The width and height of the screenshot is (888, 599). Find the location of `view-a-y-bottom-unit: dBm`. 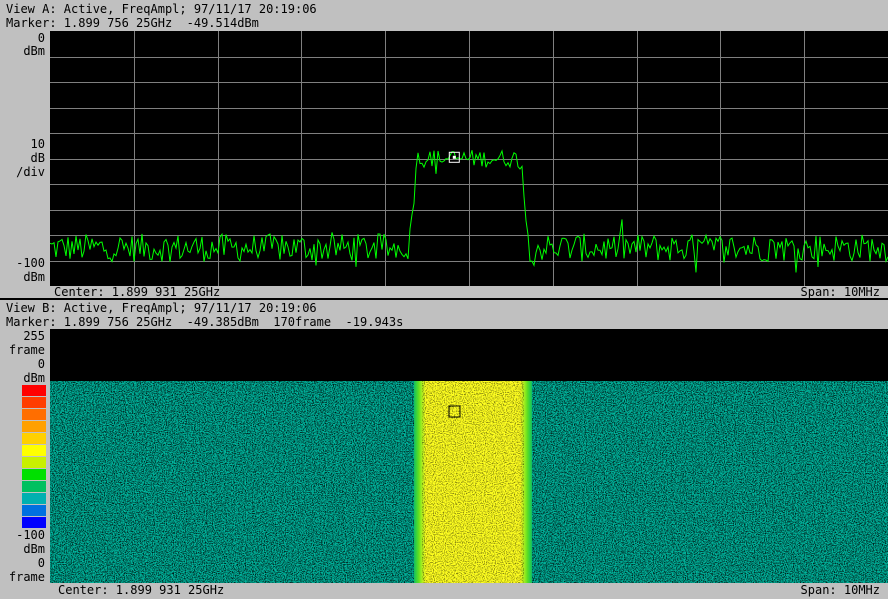

view-a-y-bottom-unit: dBm is located at coordinates (34, 277).